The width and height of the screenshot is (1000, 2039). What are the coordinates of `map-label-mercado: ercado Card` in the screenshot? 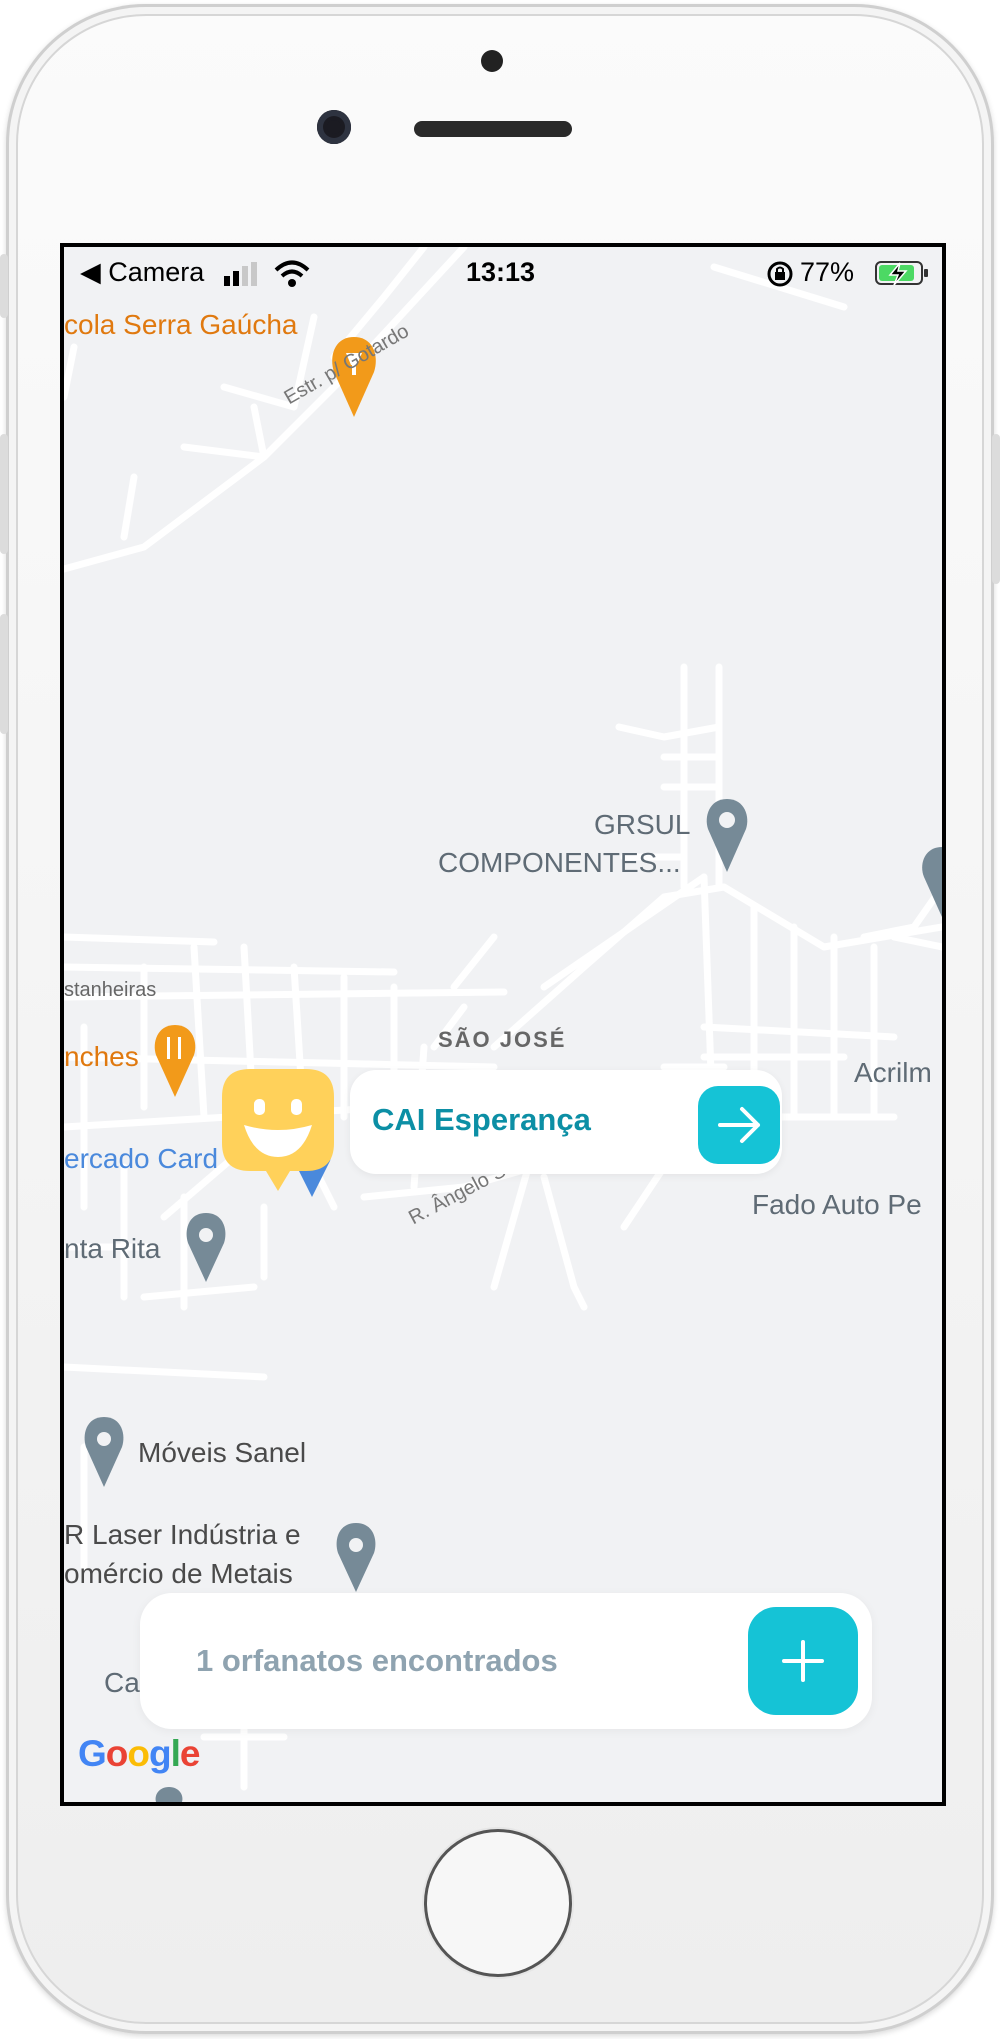 It's located at (141, 1158).